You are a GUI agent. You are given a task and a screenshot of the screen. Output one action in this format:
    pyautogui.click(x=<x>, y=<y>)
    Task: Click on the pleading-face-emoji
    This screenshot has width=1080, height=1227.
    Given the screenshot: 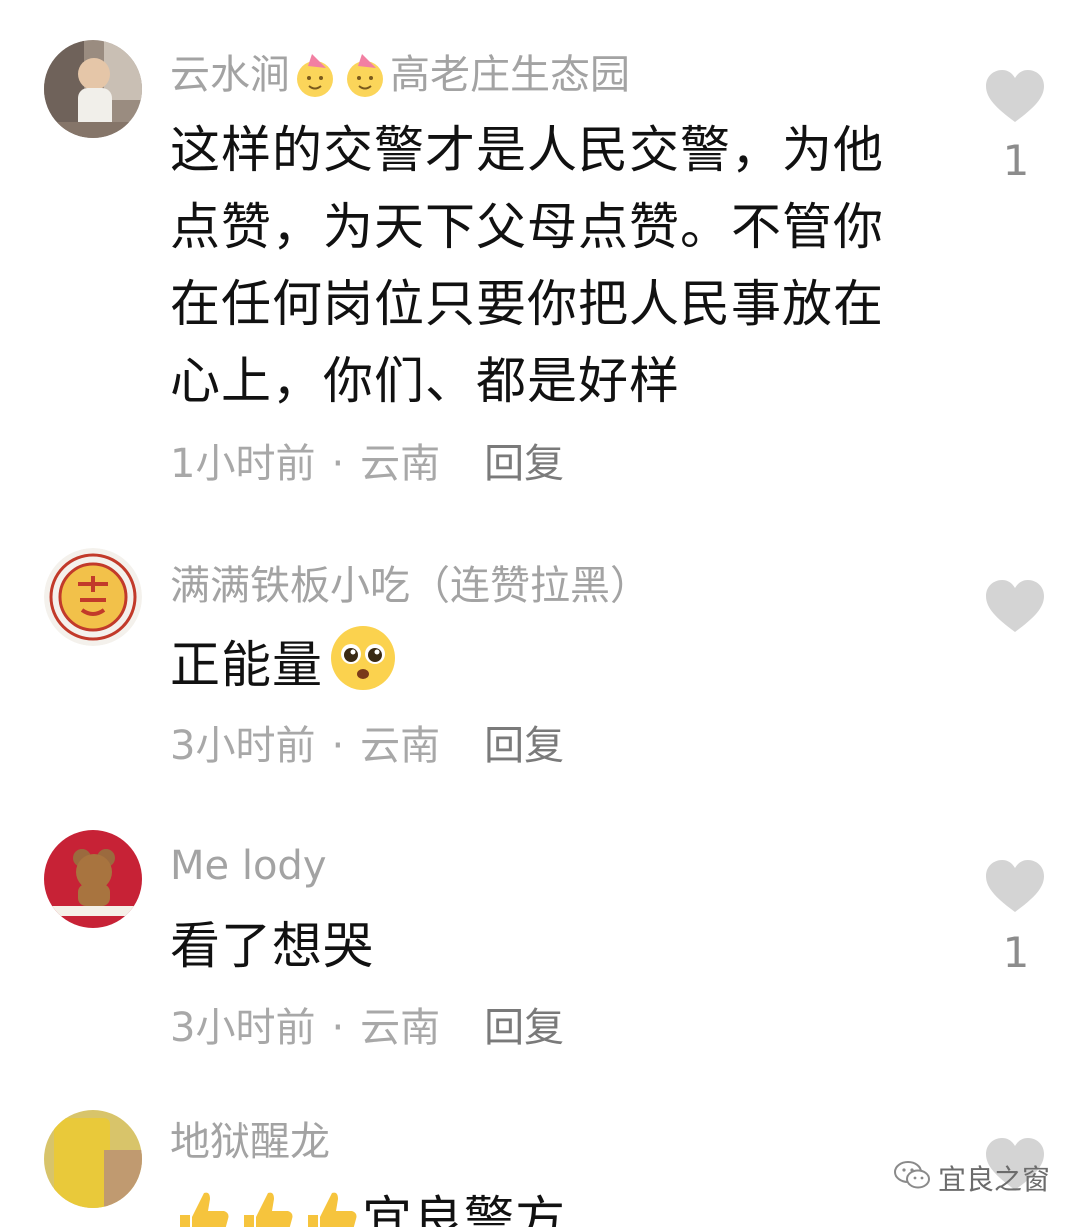 What is the action you would take?
    pyautogui.click(x=363, y=668)
    